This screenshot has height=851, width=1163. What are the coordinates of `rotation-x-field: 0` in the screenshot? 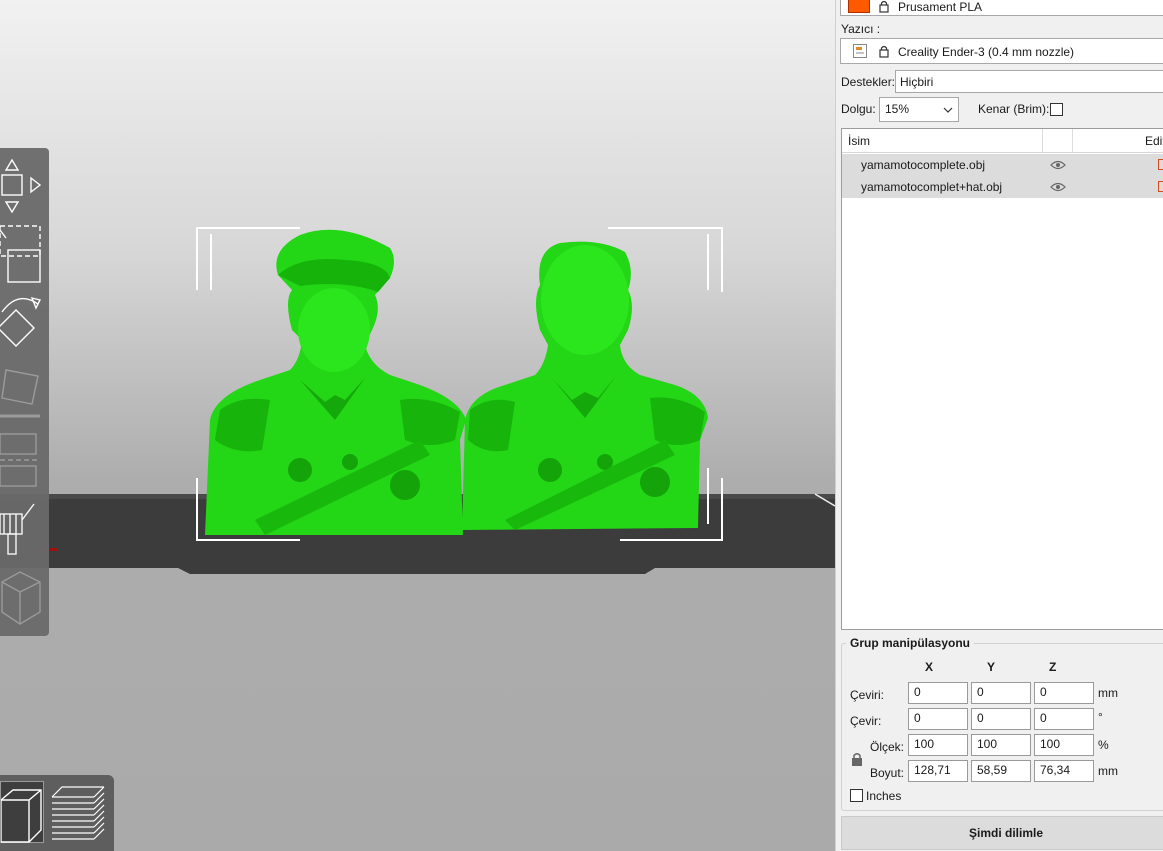 It's located at (938, 719).